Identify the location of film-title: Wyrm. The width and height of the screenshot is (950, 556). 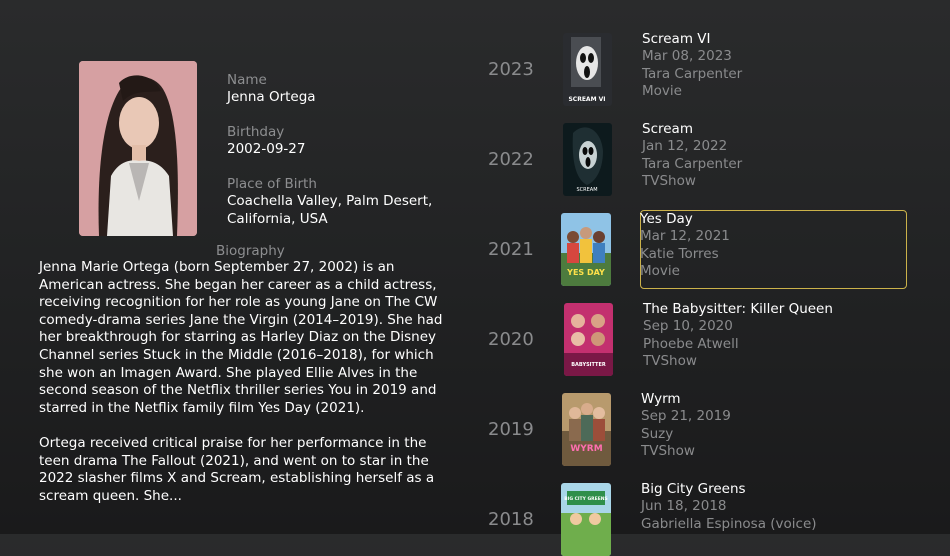
(661, 399).